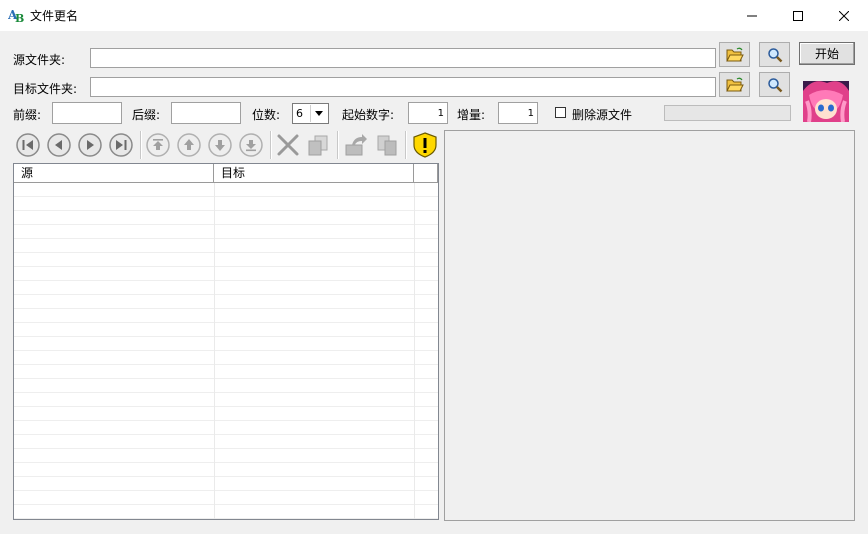 Image resolution: width=868 pixels, height=534 pixels. Describe the element at coordinates (146, 115) in the screenshot. I see `suffix-label: 后缀:` at that location.